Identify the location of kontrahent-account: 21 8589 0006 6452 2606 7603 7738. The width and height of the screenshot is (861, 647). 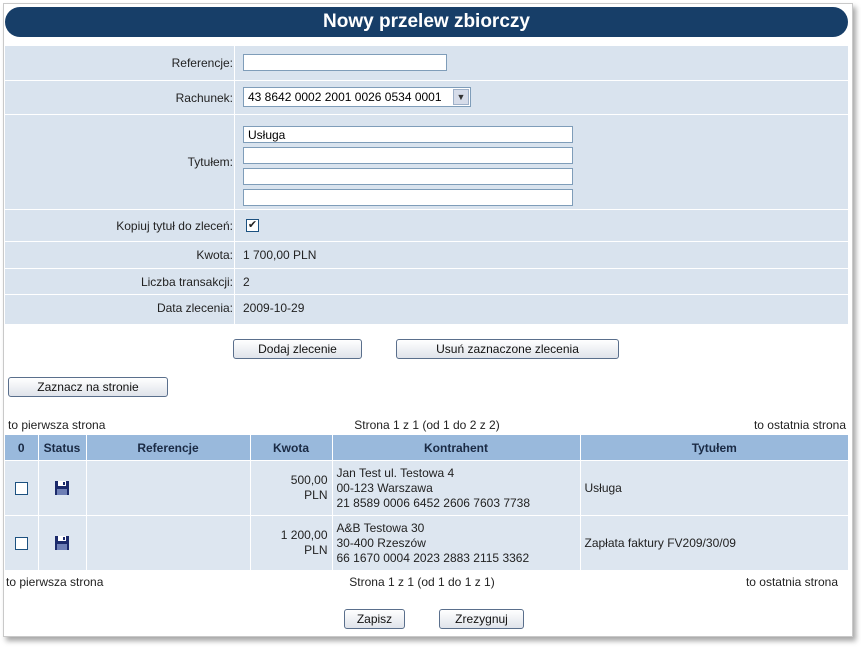
(433, 502).